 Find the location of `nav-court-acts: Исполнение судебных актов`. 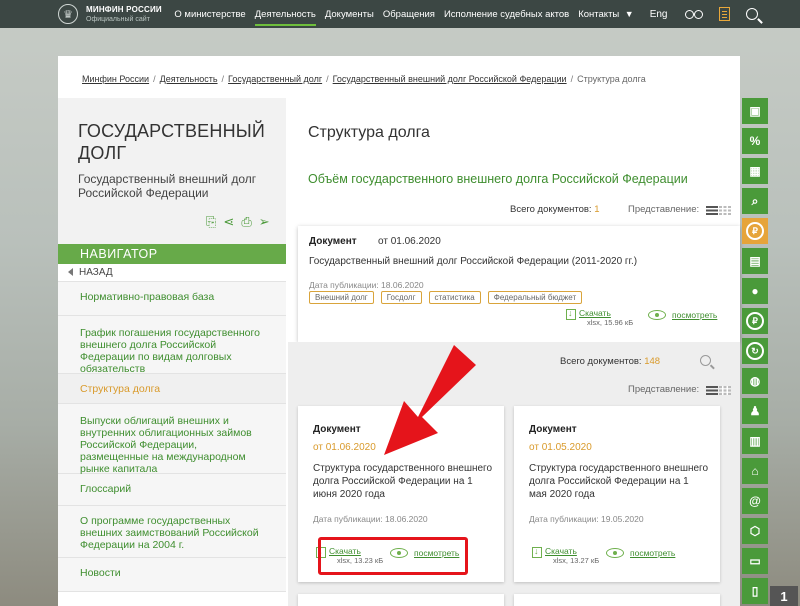

nav-court-acts: Исполнение судебных актов is located at coordinates (506, 14).